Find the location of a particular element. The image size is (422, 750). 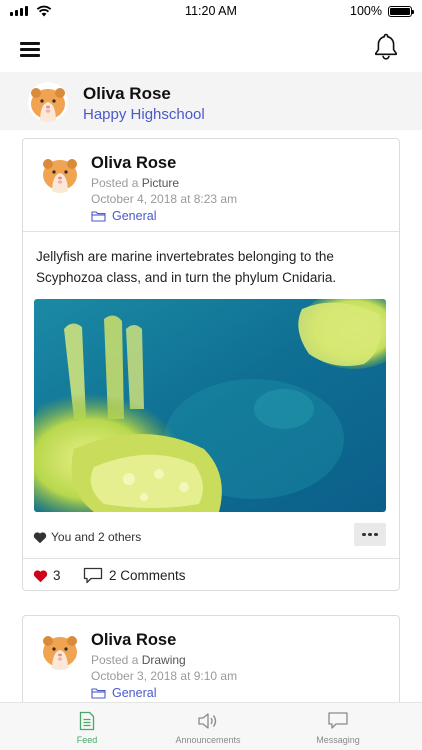

likes-summary: You and 2 others is located at coordinates (87, 537).